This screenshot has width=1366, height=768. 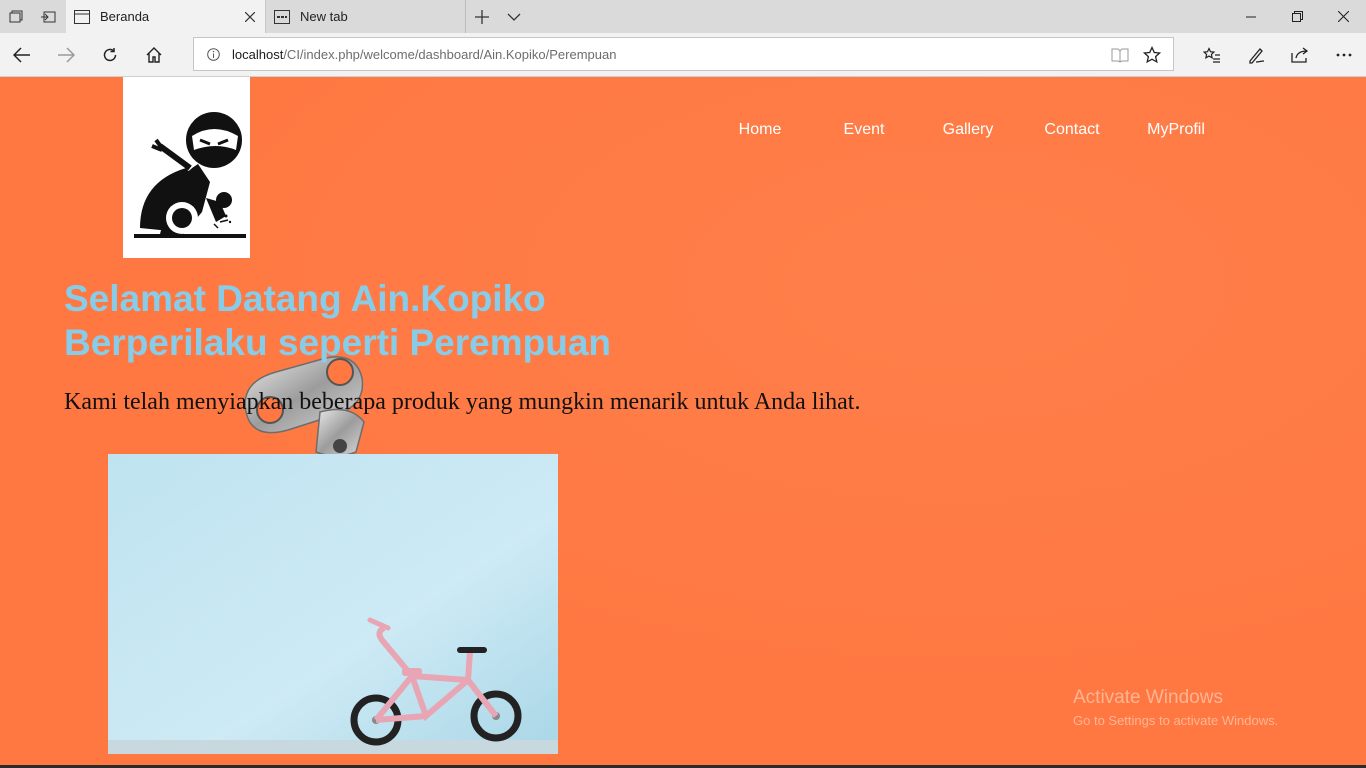 I want to click on main-menu: Home Event Gallery Contact MyProfil, so click(x=968, y=130).